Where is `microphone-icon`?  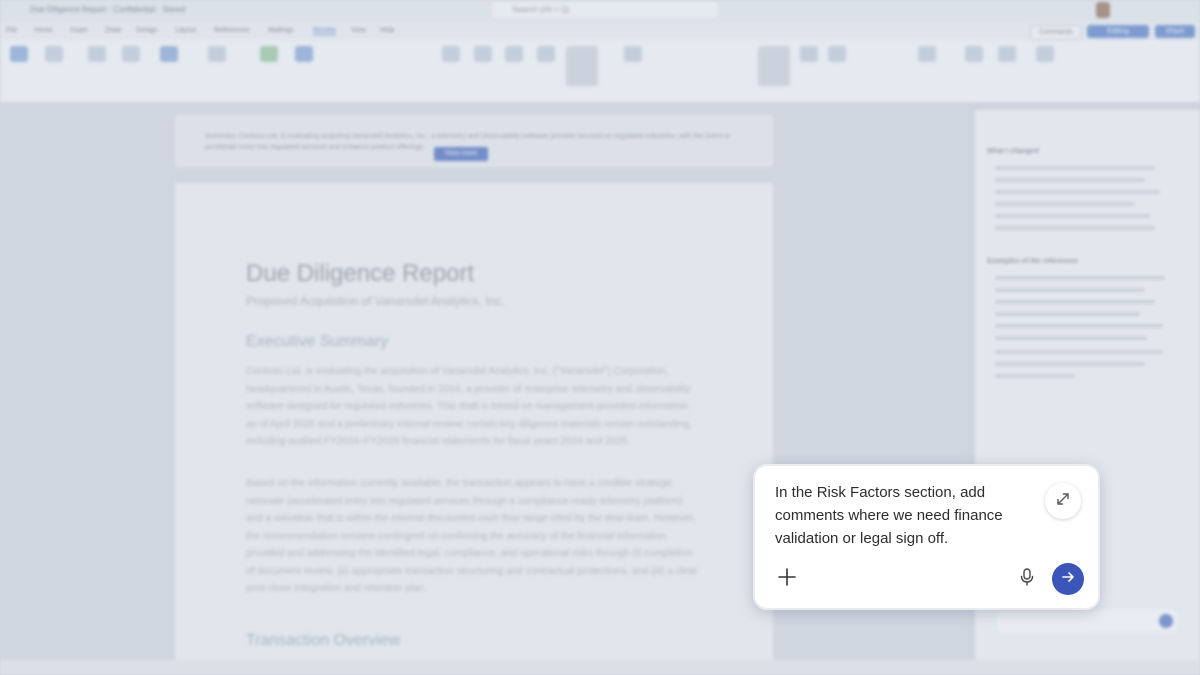
microphone-icon is located at coordinates (1027, 579).